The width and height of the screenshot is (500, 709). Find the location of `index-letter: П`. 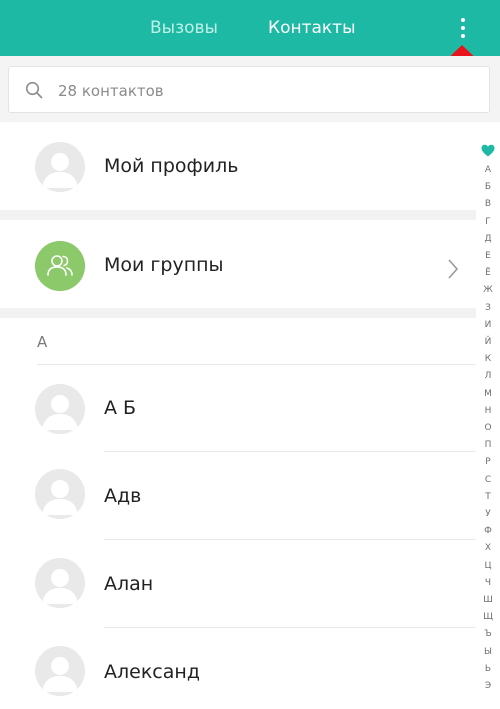

index-letter: П is located at coordinates (488, 445).